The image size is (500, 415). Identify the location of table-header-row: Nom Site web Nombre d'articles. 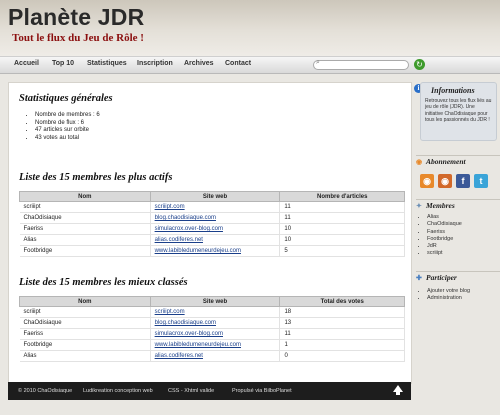
(212, 196).